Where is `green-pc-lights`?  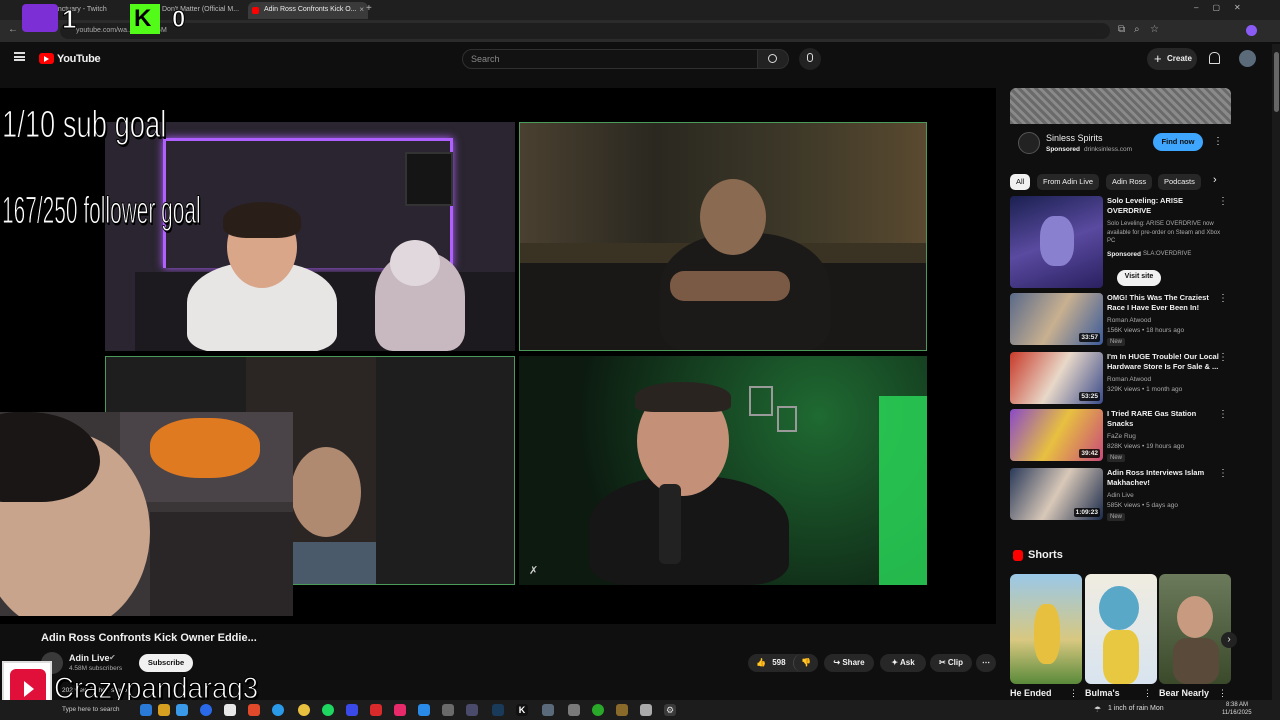
green-pc-lights is located at coordinates (903, 490).